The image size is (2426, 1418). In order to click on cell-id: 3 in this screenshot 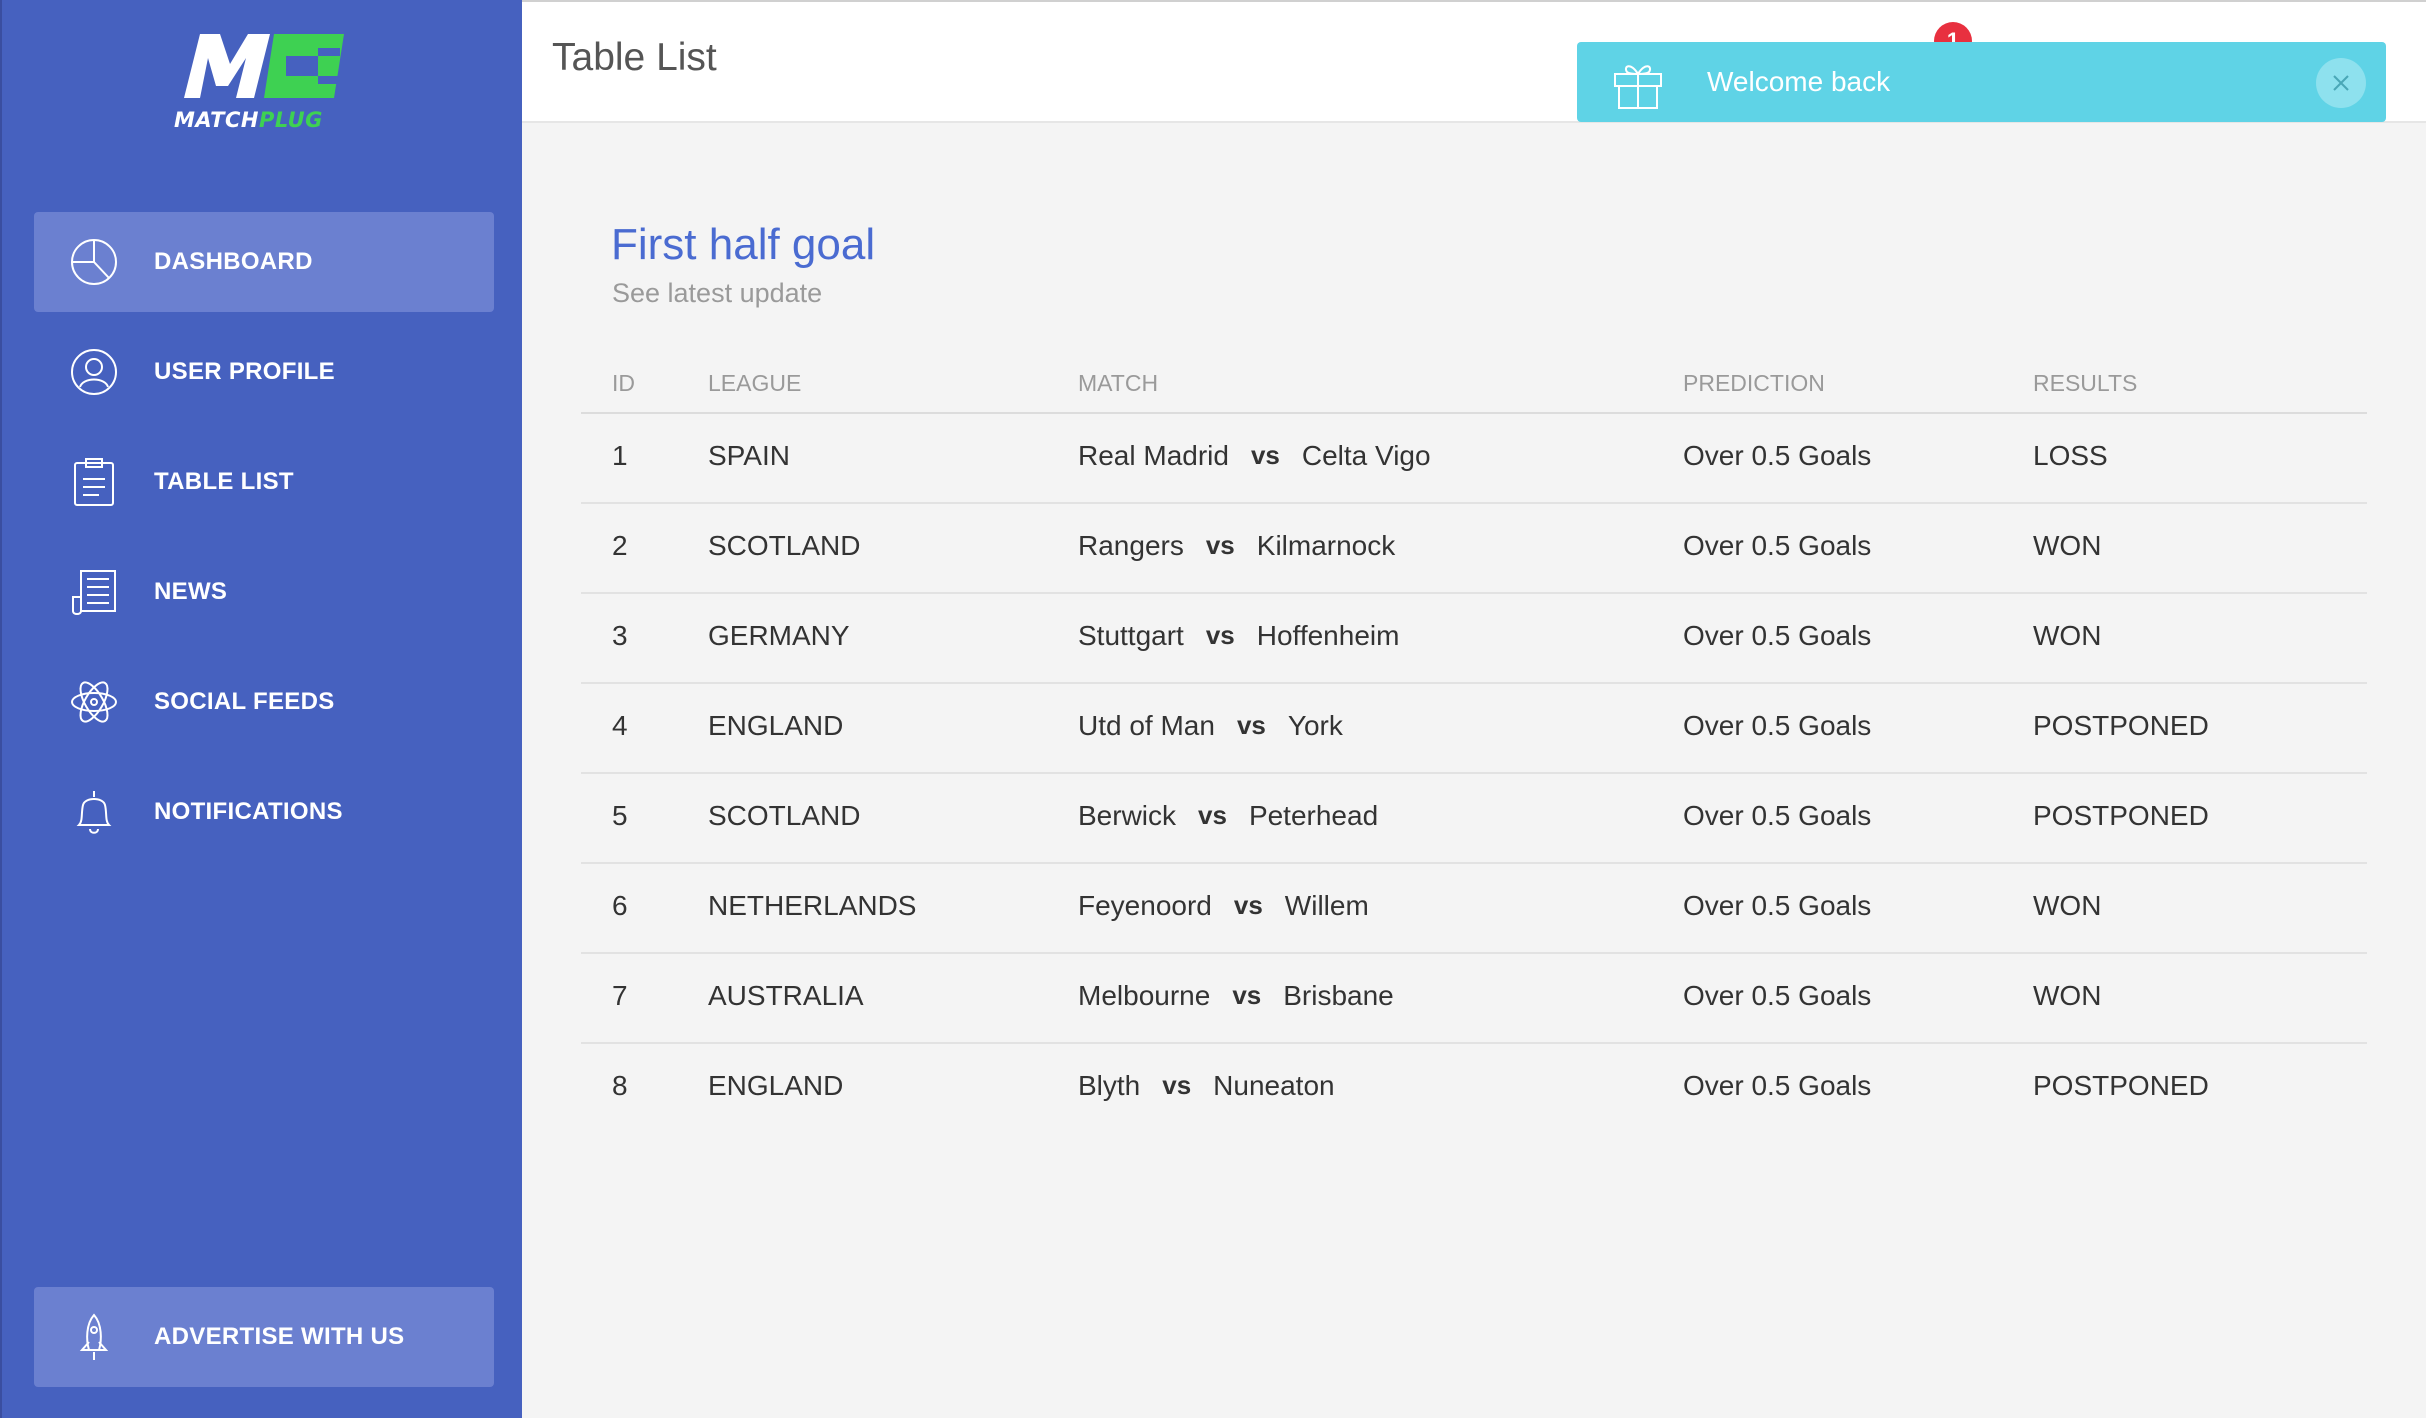, I will do `click(620, 635)`.